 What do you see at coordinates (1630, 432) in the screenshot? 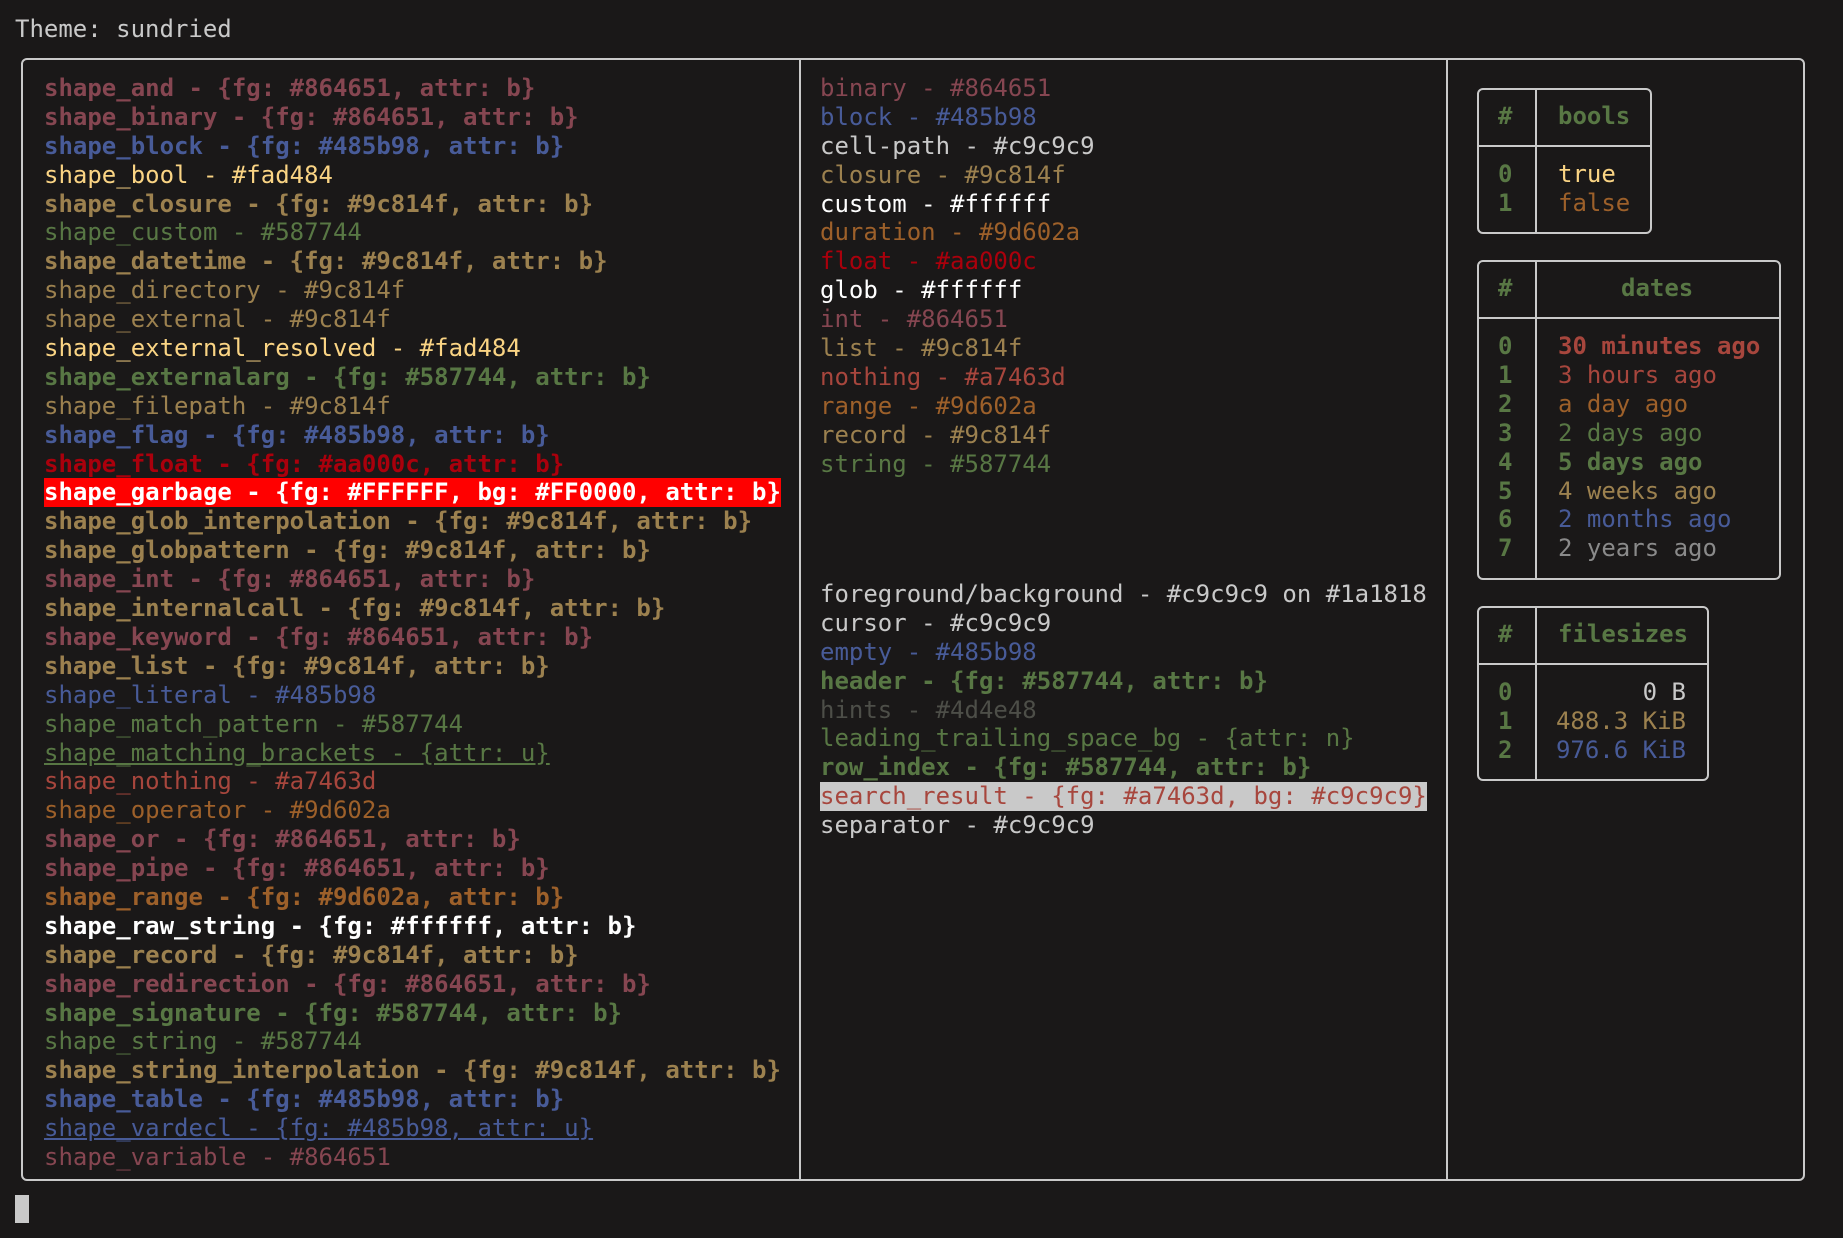
I see `table-cell: 2 days ago` at bounding box center [1630, 432].